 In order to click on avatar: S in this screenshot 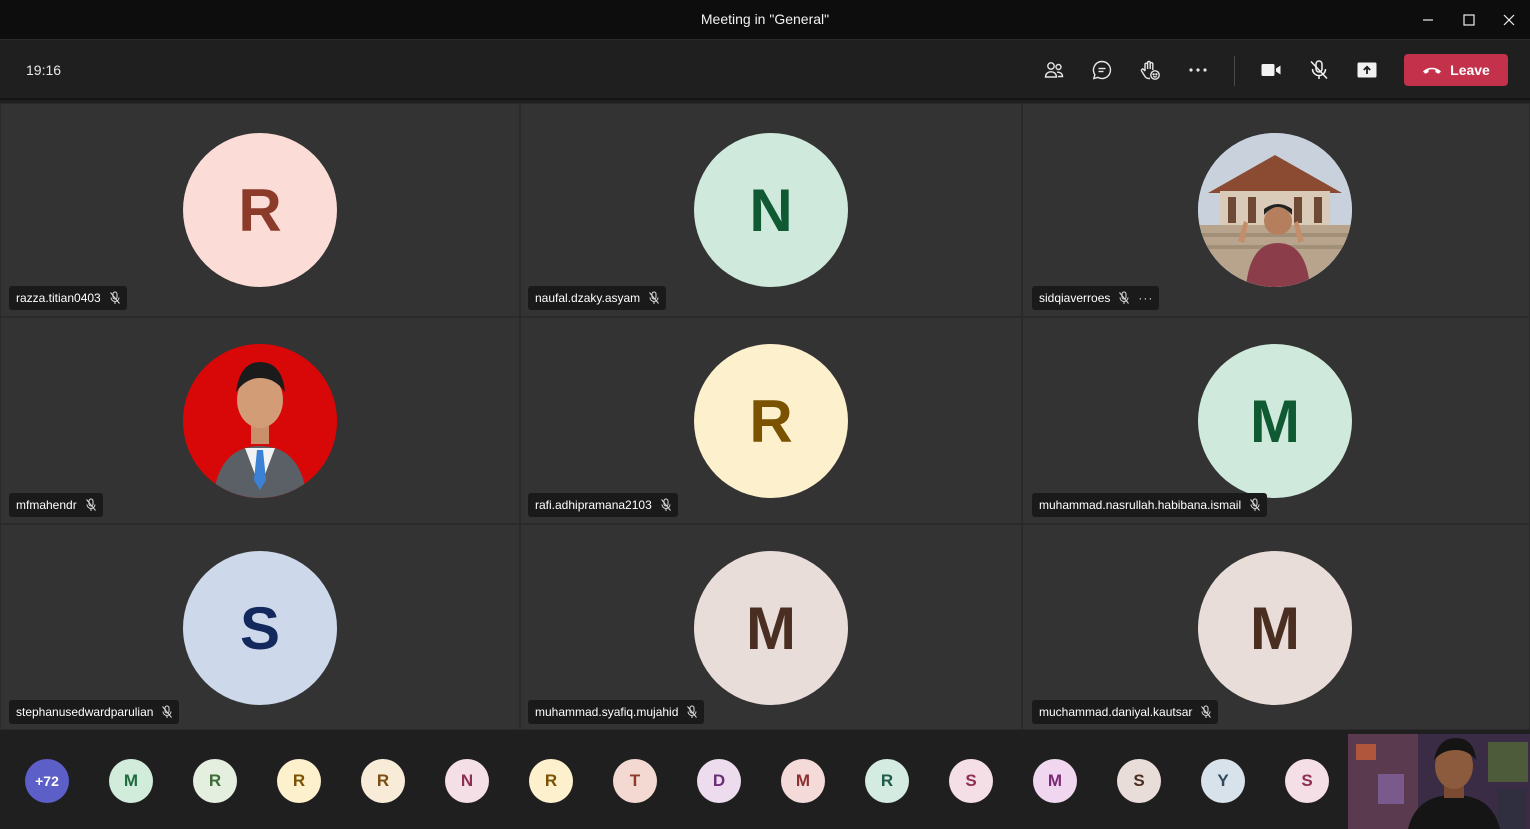, I will do `click(260, 628)`.